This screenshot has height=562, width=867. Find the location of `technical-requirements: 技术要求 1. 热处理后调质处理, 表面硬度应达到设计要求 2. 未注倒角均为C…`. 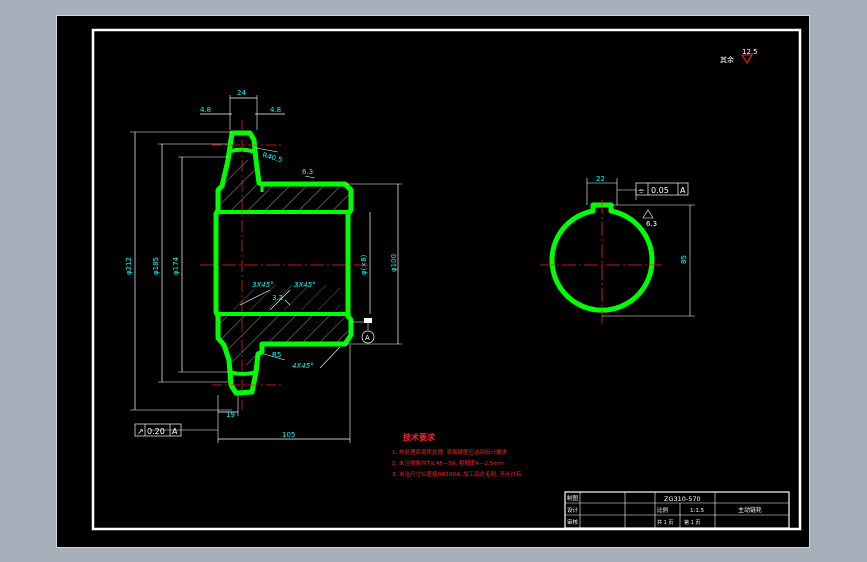

technical-requirements: 技术要求 1. 热处理后调质处理, 表面硬度应达到设计要求 2. 未注倒角均为C… is located at coordinates (457, 455).